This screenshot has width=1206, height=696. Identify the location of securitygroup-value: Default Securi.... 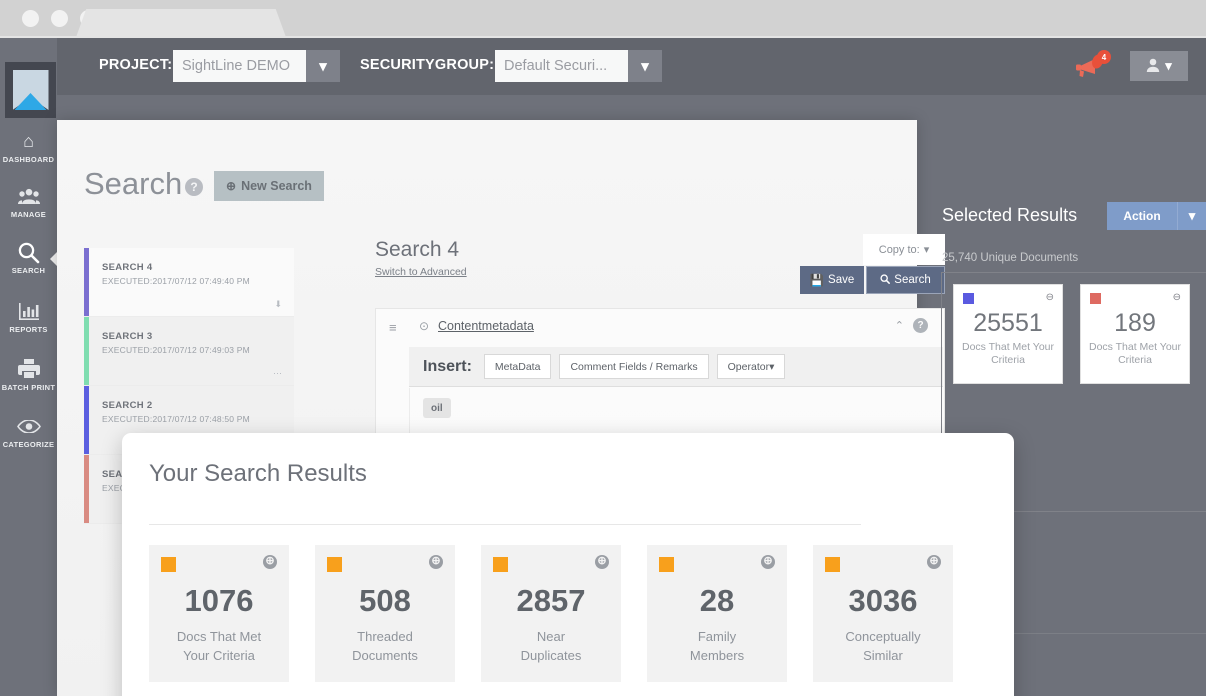
(556, 66).